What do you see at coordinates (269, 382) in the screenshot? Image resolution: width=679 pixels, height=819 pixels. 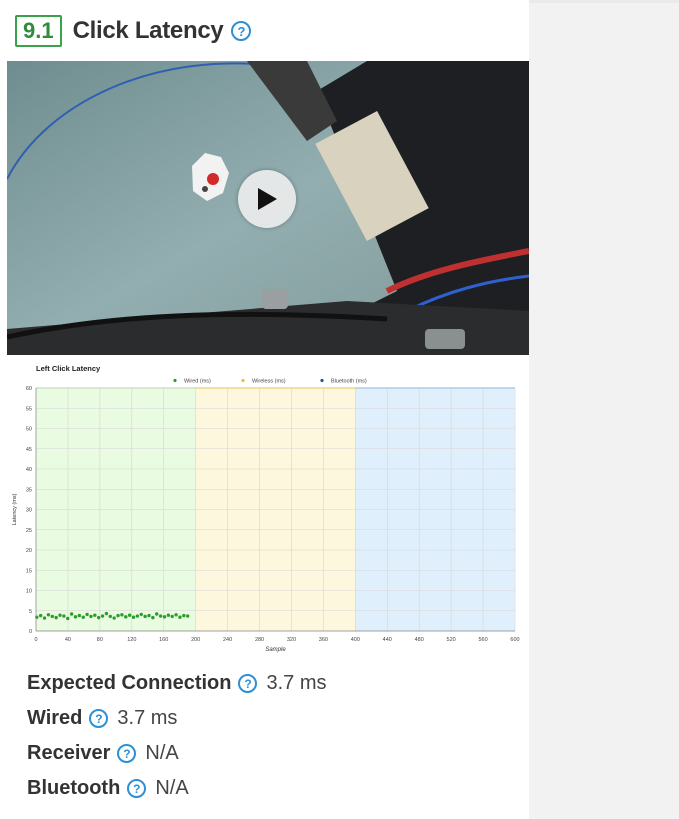 I see `legend-label: Wireless (ms)` at bounding box center [269, 382].